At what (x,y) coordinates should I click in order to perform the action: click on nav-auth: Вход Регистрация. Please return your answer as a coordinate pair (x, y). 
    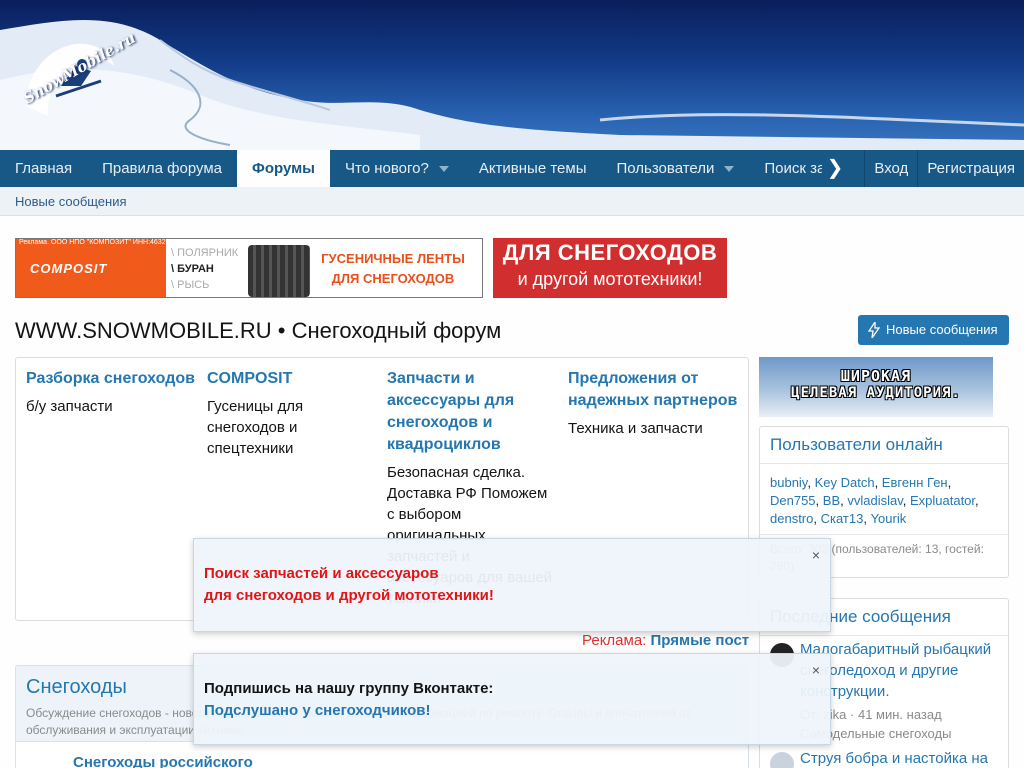
    Looking at the image, I should click on (944, 168).